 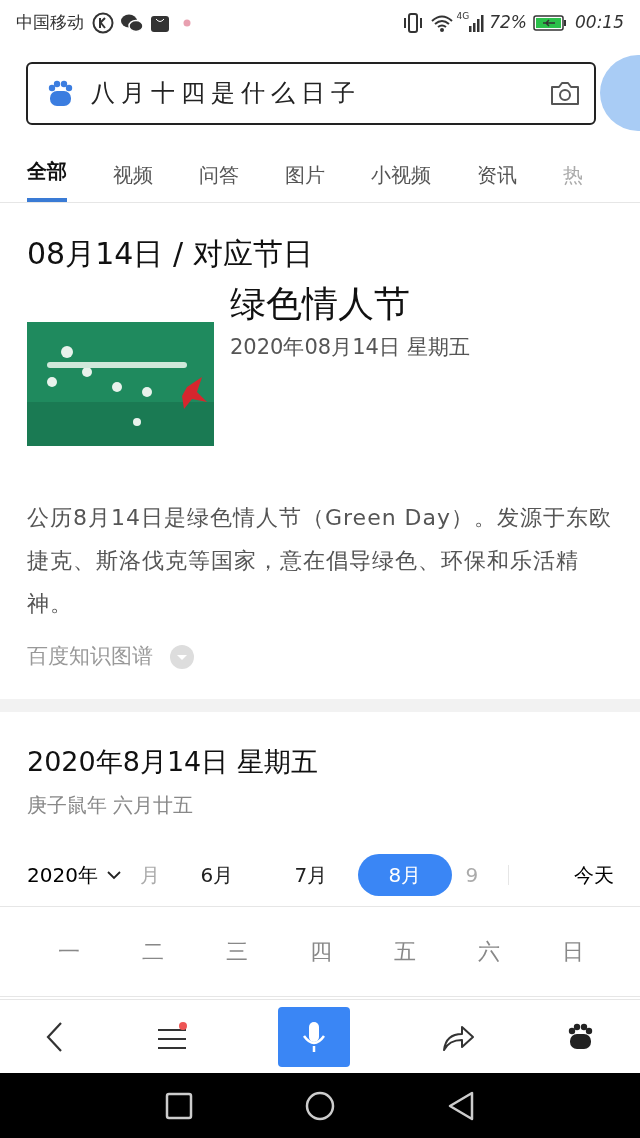 What do you see at coordinates (172, 761) in the screenshot?
I see `calendar-date: 2020年8月14日 星期五` at bounding box center [172, 761].